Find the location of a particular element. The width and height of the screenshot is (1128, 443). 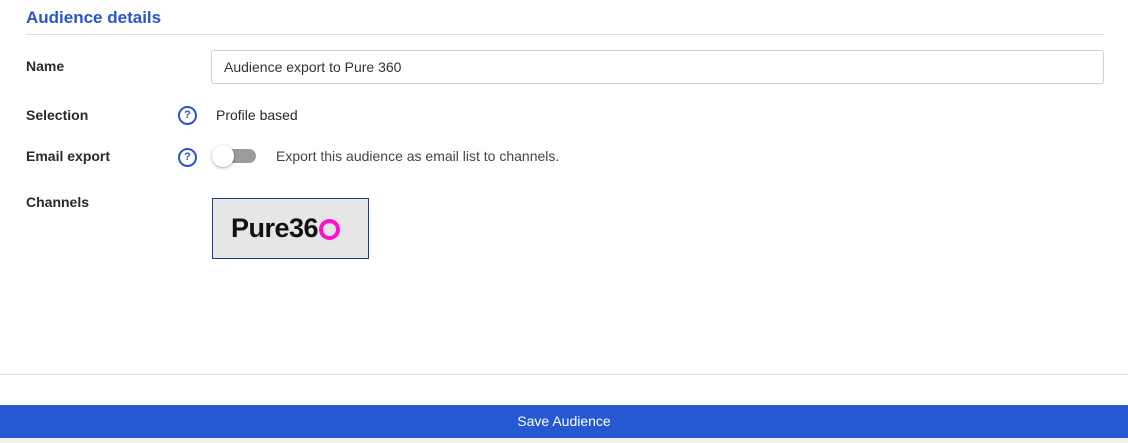

email-export-toggle is located at coordinates (235, 156).